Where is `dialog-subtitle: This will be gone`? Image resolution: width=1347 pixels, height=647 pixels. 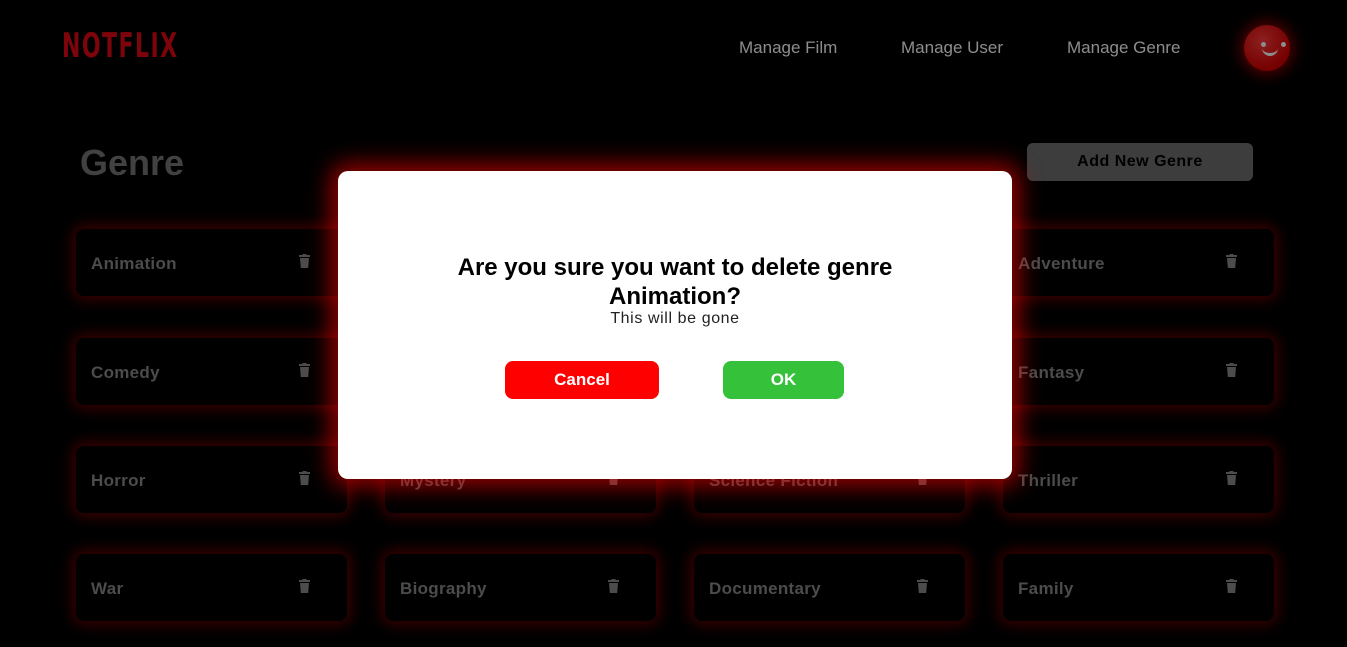
dialog-subtitle: This will be gone is located at coordinates (675, 318).